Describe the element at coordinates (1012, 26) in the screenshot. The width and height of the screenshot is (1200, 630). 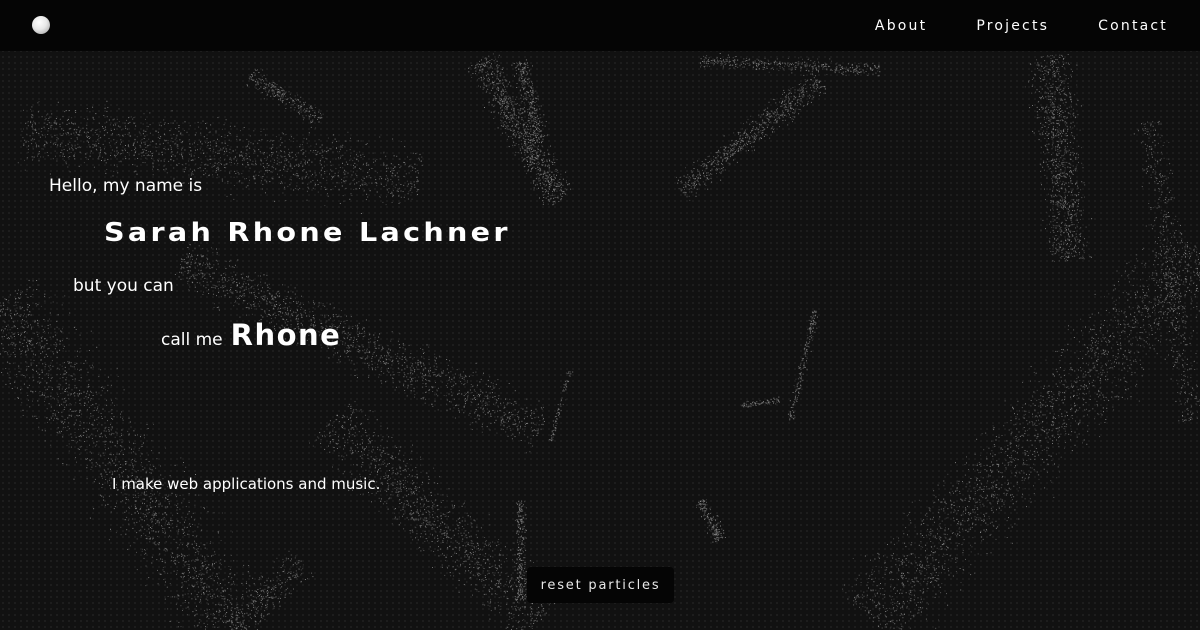
I see `nav-link-projects: Projects` at that location.